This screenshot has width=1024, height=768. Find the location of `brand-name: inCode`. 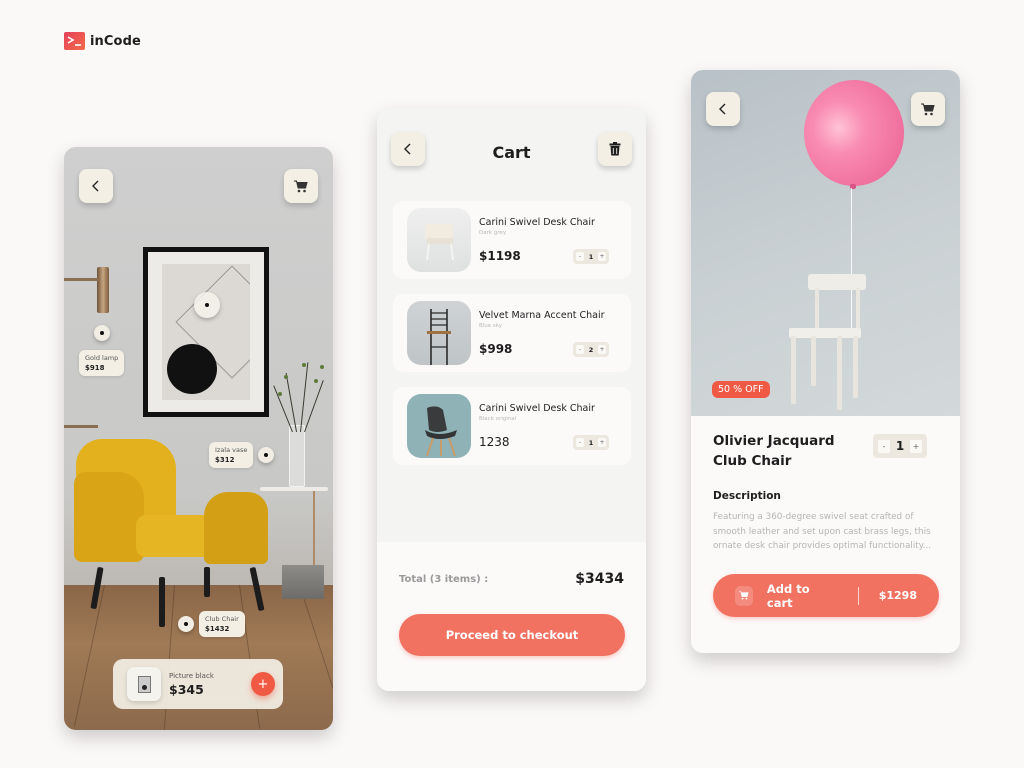

brand-name: inCode is located at coordinates (115, 41).